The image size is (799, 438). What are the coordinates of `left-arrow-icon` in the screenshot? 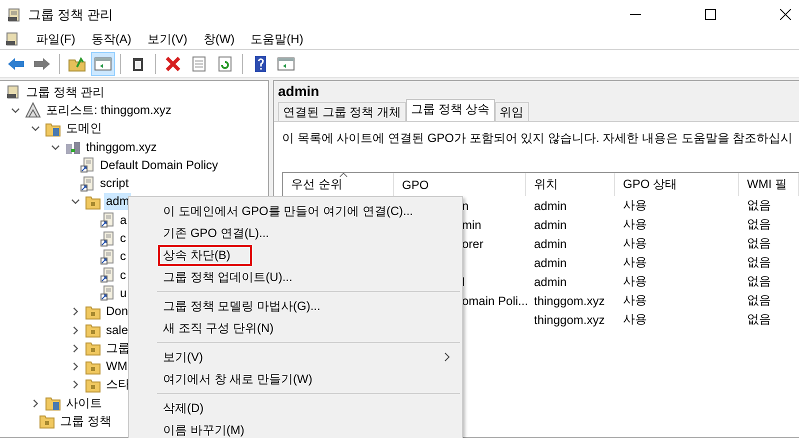 It's located at (16, 64).